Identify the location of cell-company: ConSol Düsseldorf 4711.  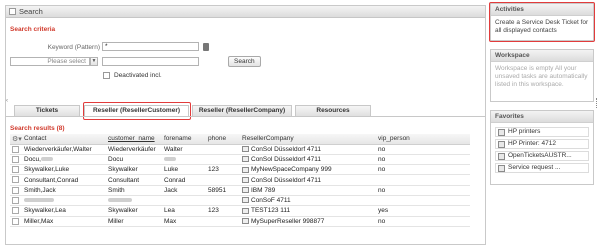
(308, 180).